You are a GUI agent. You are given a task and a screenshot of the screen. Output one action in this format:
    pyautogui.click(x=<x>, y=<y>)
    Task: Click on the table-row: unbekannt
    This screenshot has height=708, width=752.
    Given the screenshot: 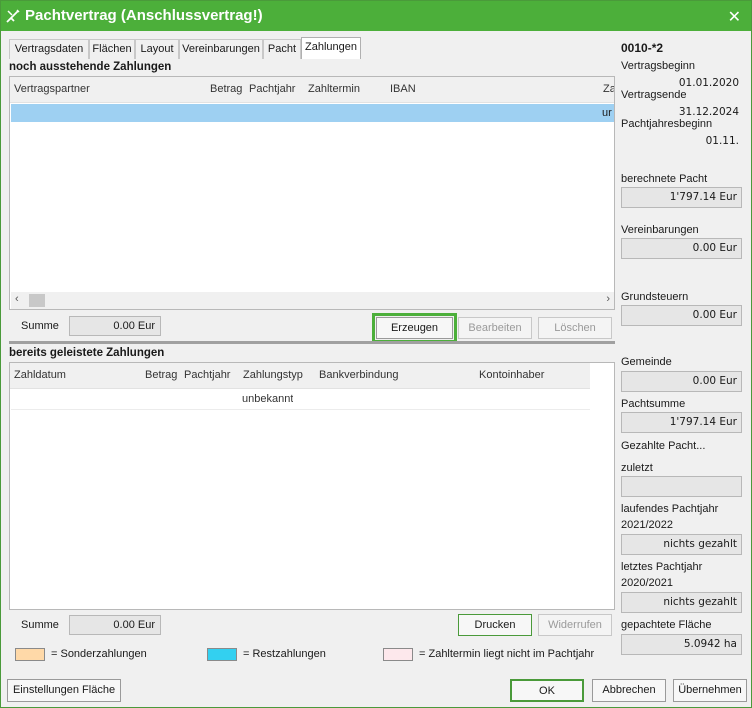 What is the action you would take?
    pyautogui.click(x=300, y=400)
    